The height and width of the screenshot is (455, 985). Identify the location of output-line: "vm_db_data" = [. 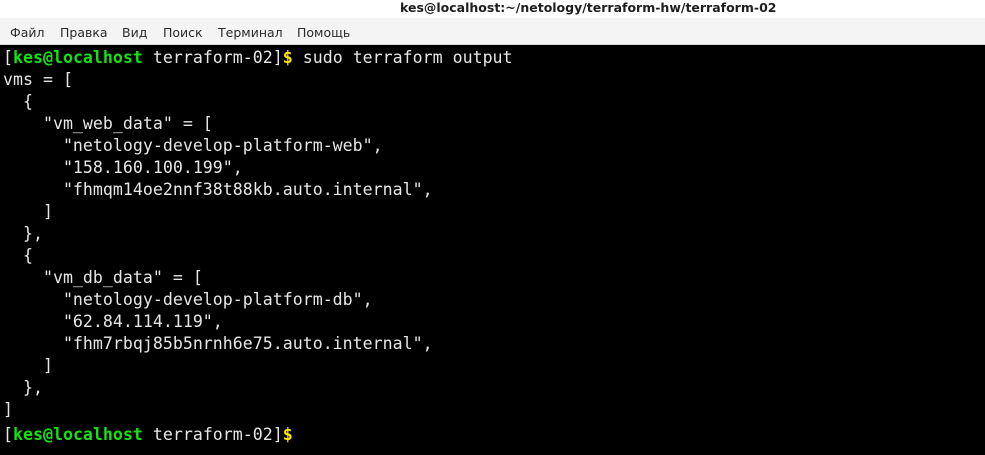
(103, 277).